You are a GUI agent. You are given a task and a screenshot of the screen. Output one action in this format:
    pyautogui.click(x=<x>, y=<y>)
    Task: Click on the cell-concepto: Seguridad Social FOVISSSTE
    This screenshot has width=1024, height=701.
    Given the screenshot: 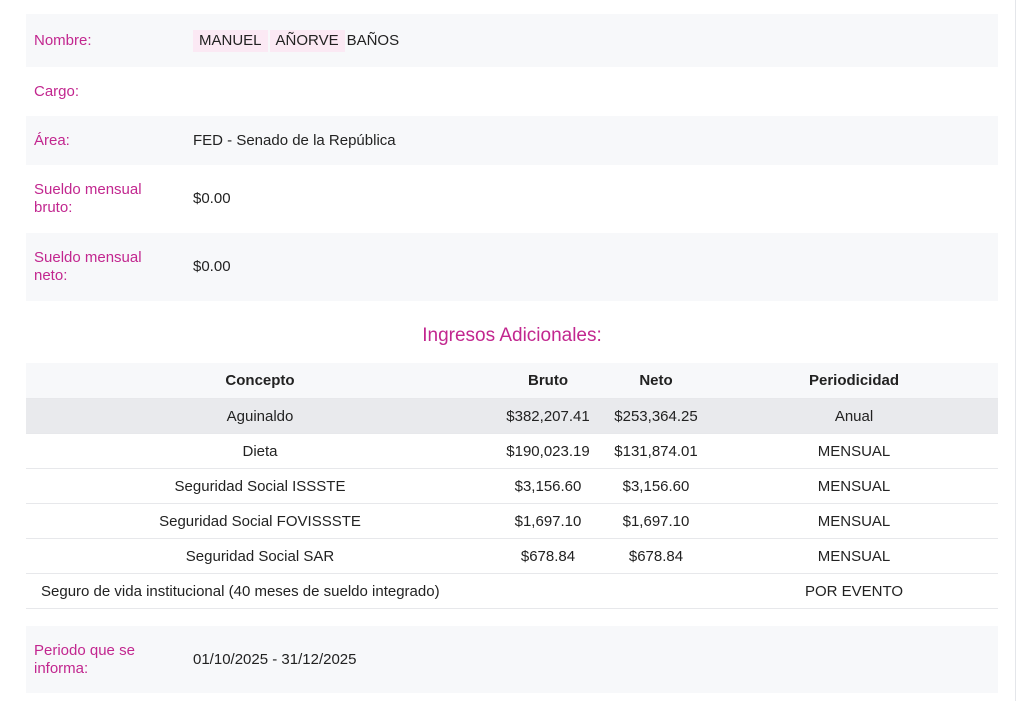 What is the action you would take?
    pyautogui.click(x=260, y=521)
    